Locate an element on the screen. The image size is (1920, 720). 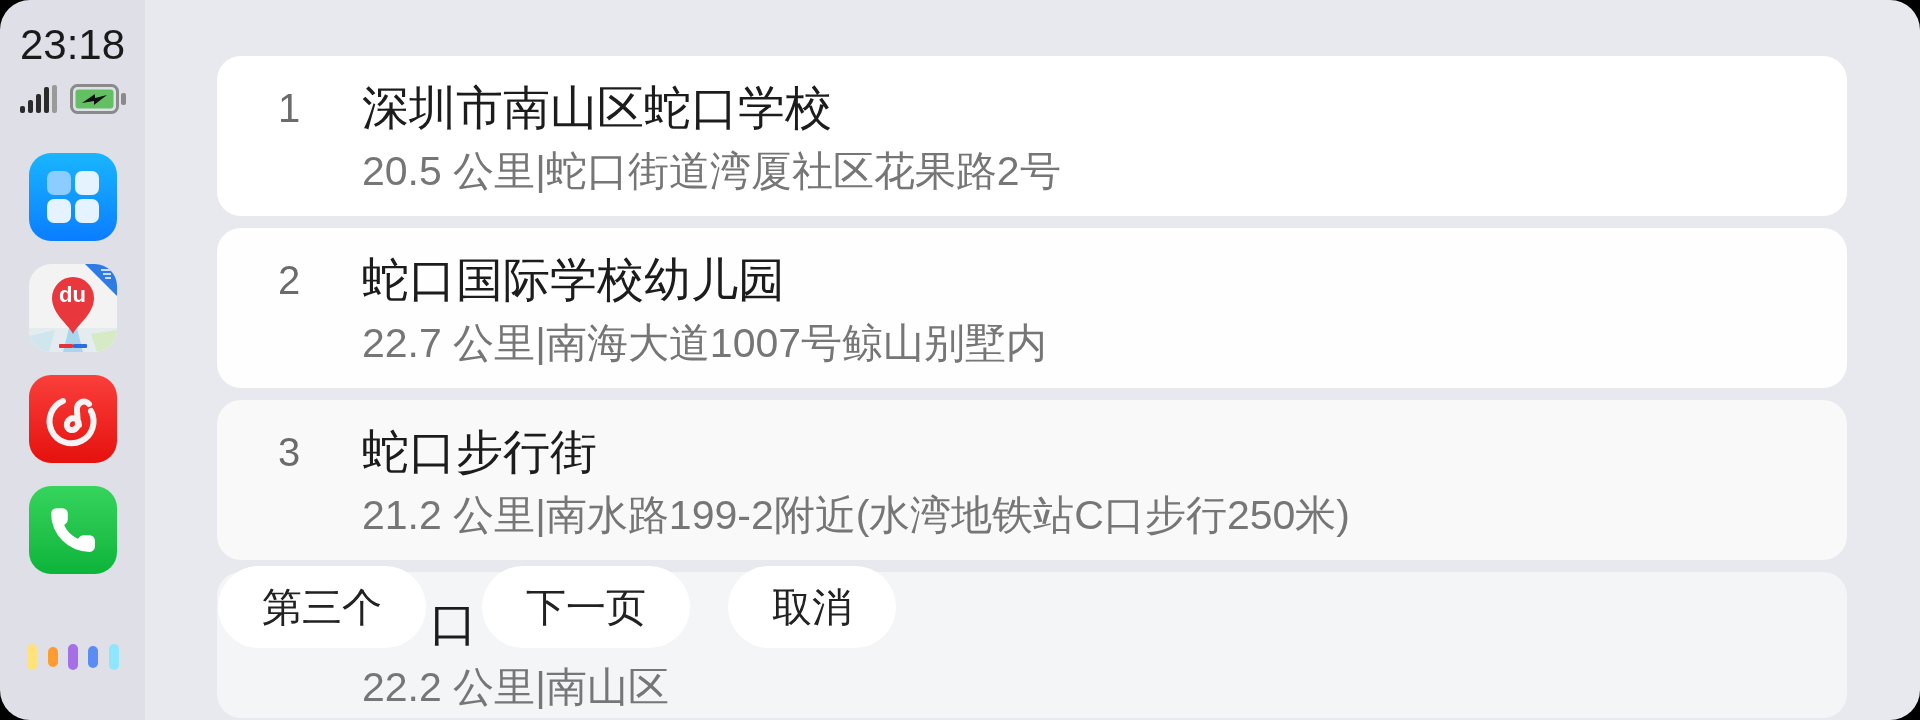
result-detail: 22.2 公里|南山区 is located at coordinates (515, 687).